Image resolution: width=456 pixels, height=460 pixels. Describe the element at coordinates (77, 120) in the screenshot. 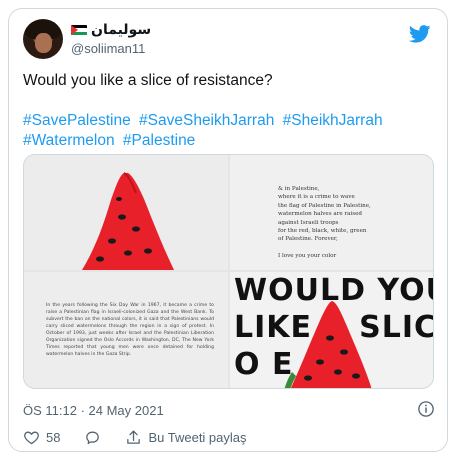

I see `hashtag-link: #SavePalestine` at that location.